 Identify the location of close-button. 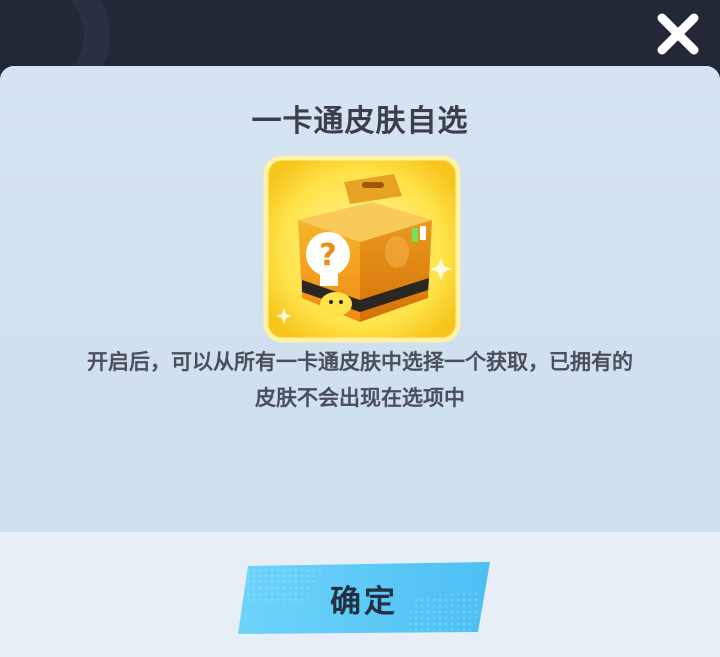
(678, 34).